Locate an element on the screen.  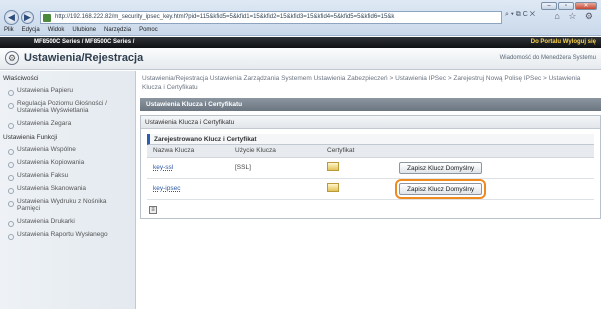
col-actions is located at coordinates (493, 151).